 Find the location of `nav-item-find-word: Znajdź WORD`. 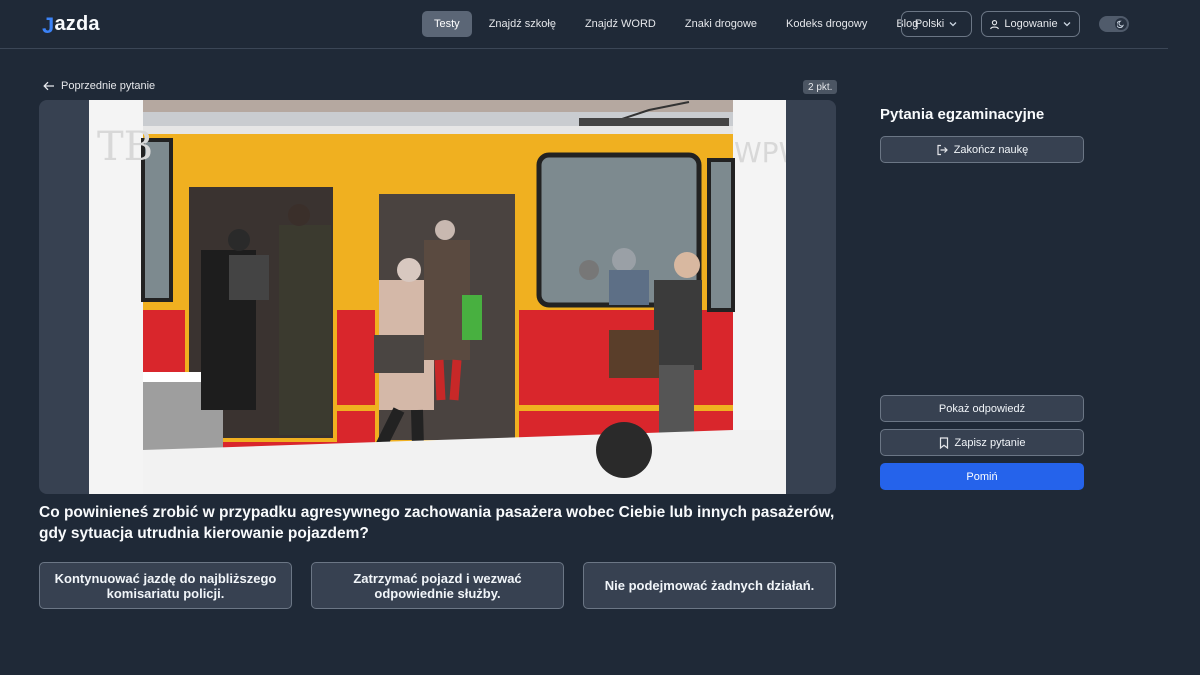

nav-item-find-word: Znajdź WORD is located at coordinates (620, 24).